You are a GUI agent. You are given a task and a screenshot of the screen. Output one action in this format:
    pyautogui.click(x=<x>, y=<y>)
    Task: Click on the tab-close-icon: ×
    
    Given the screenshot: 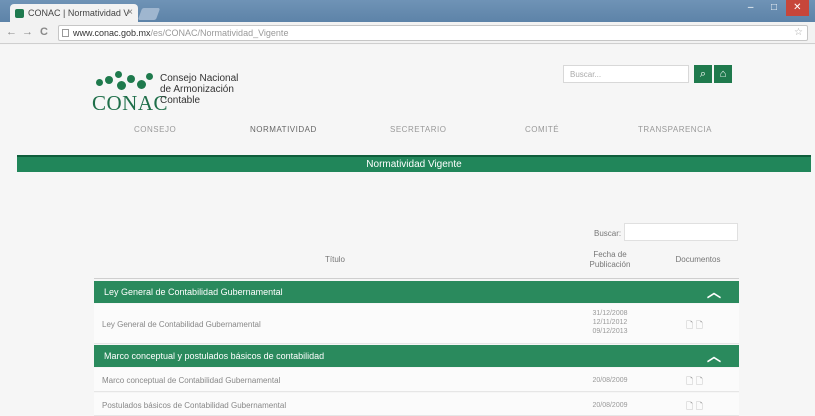 What is the action you would take?
    pyautogui.click(x=130, y=12)
    